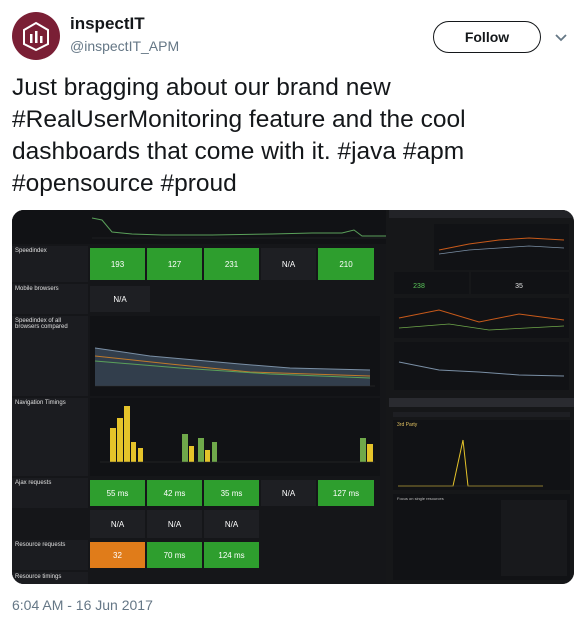 The width and height of the screenshot is (586, 621). I want to click on row-label-ajax: Ajax requests, so click(50, 493).